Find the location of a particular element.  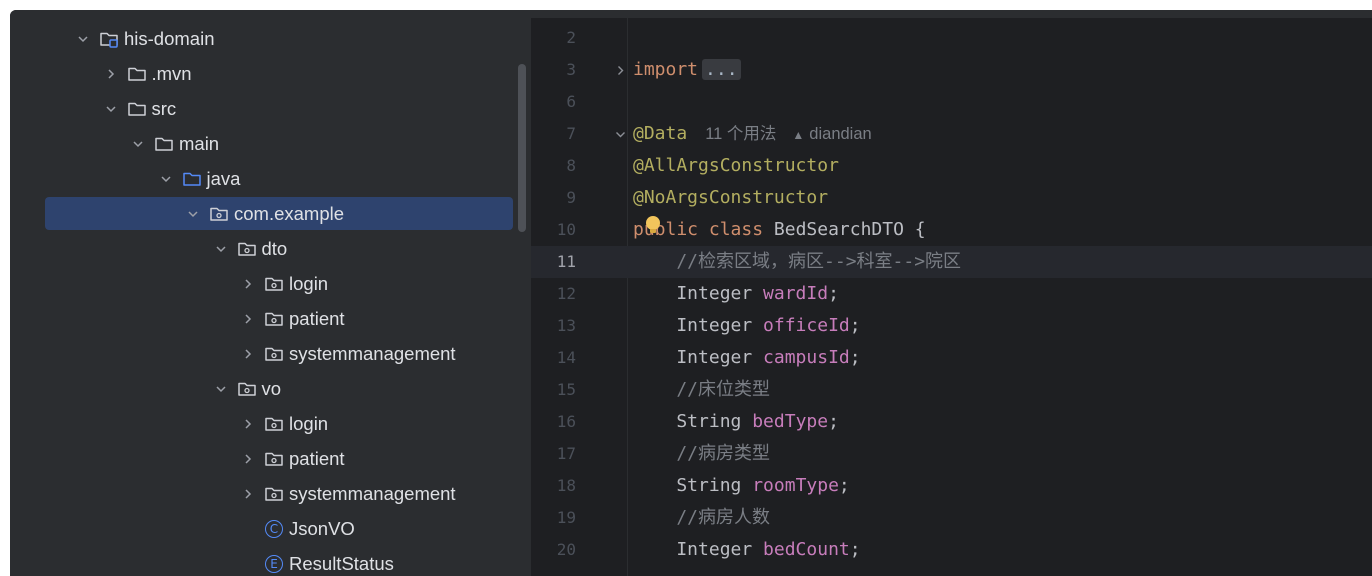

code-token: //病房类型 is located at coordinates (702, 453).